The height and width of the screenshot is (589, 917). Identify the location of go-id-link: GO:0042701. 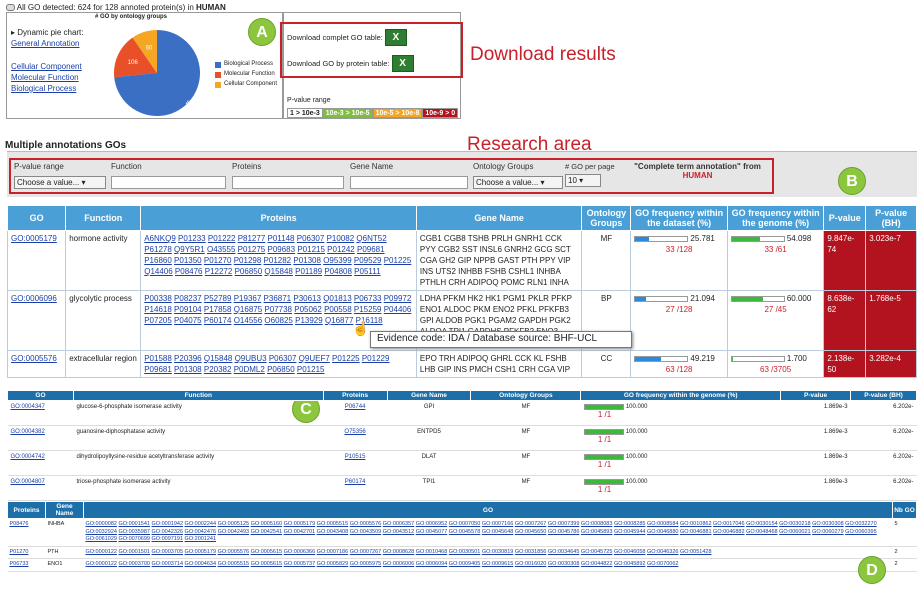
(300, 532).